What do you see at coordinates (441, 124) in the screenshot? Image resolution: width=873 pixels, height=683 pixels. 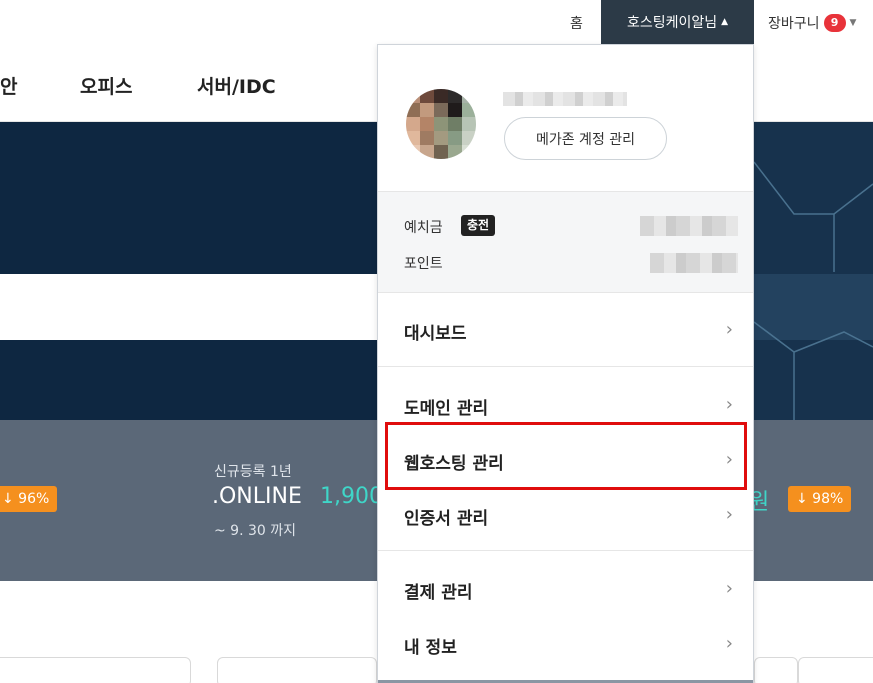 I see `avatar` at bounding box center [441, 124].